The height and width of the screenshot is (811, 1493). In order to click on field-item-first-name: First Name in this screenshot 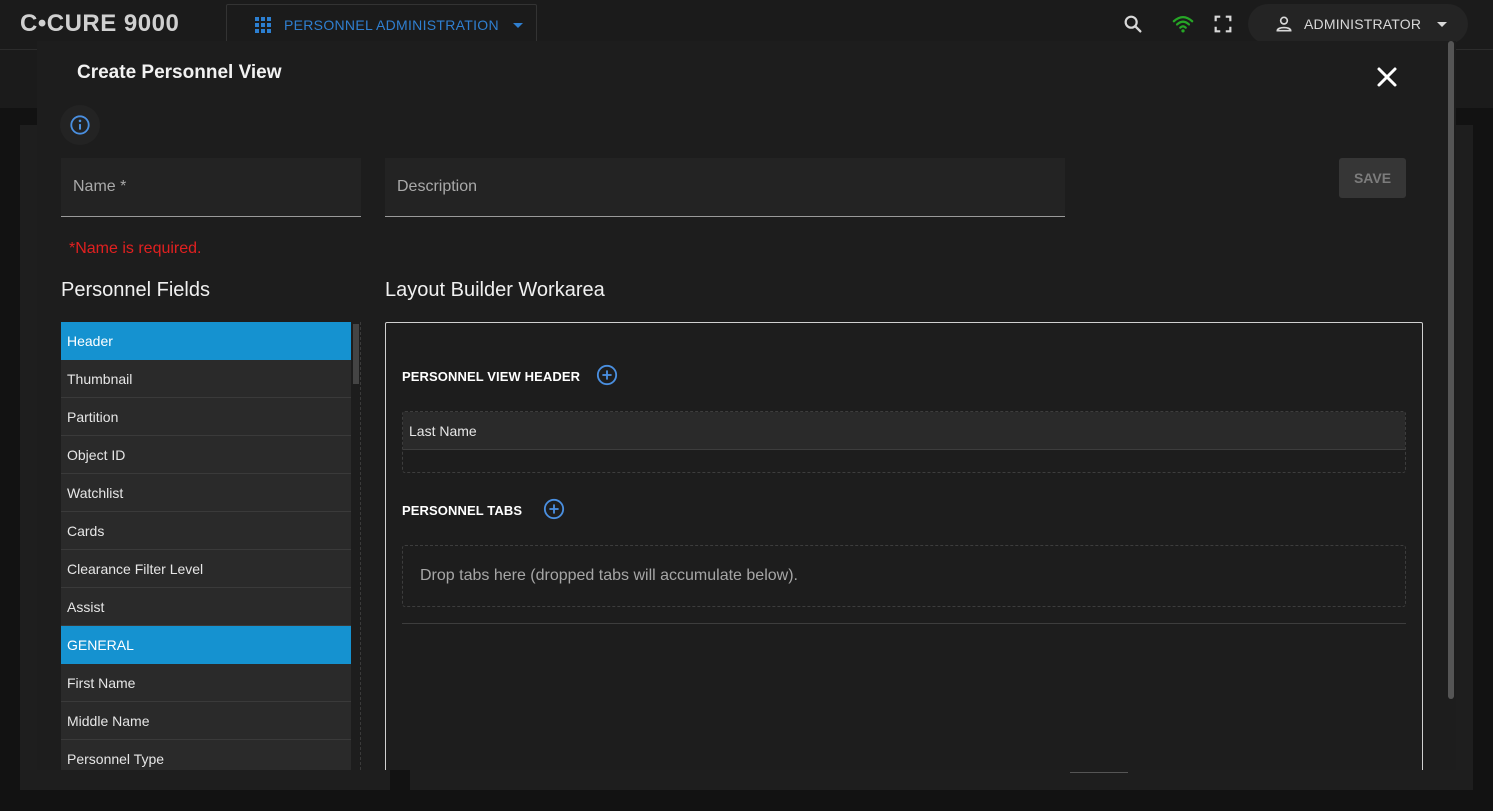, I will do `click(206, 683)`.